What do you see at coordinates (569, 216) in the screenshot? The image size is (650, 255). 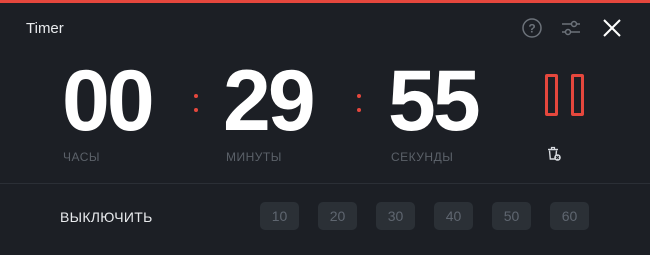 I see `preset-button: 60` at bounding box center [569, 216].